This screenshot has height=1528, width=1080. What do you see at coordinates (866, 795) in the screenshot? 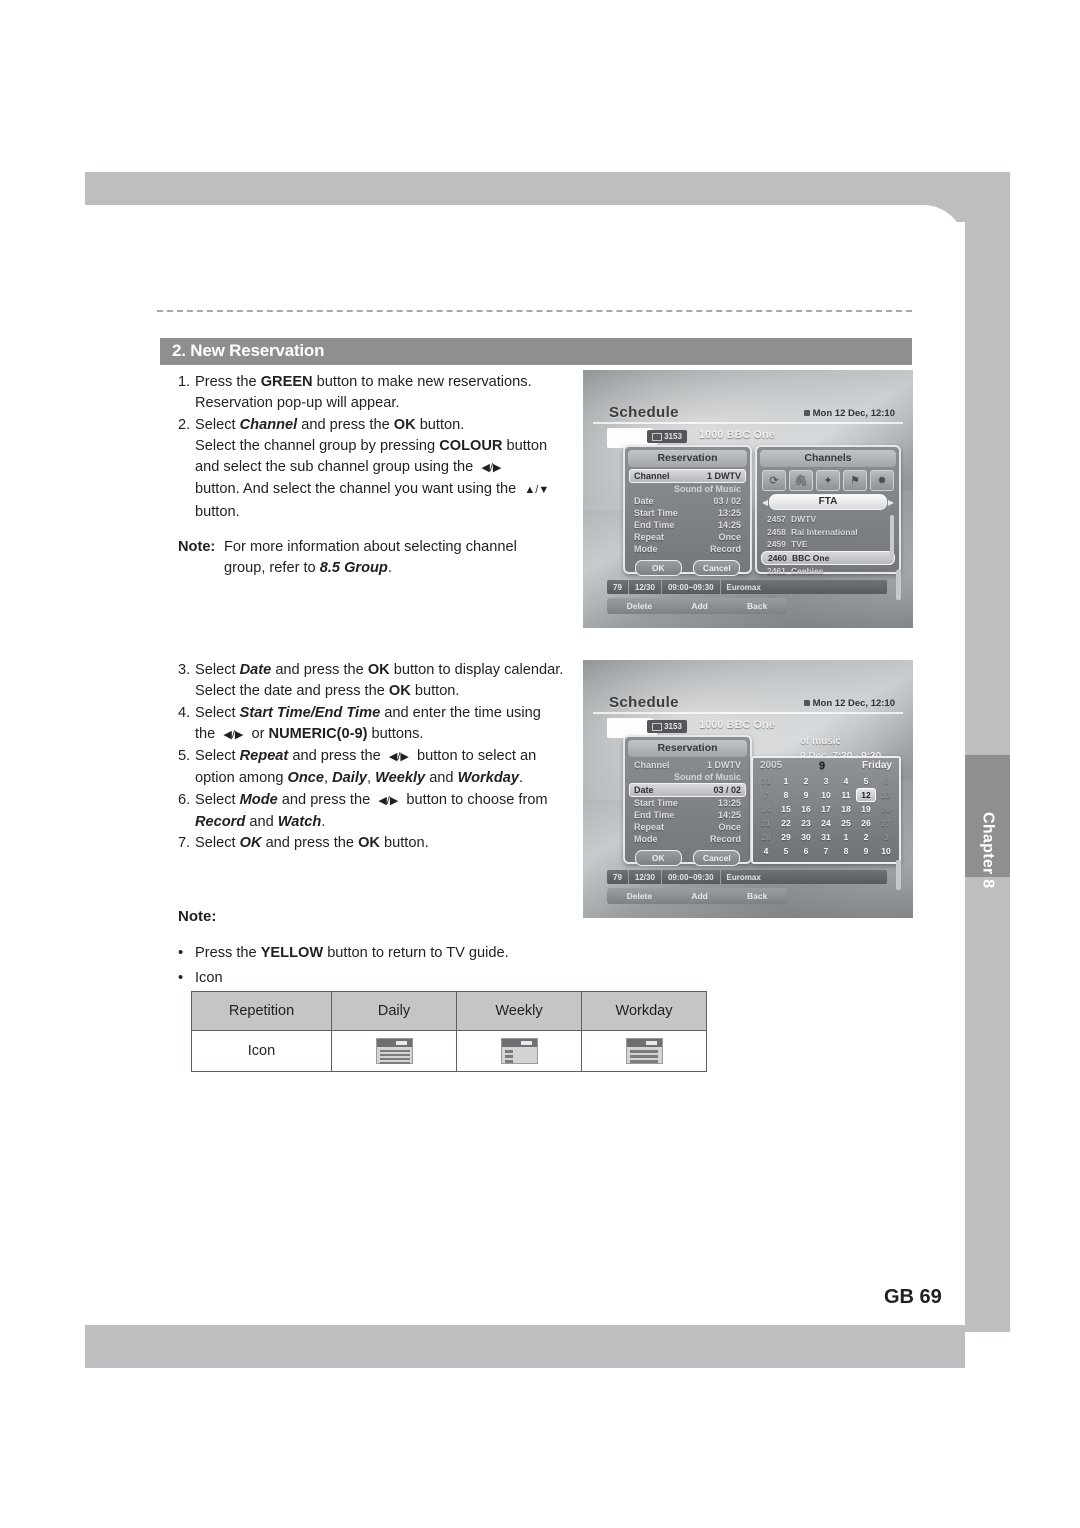
I see `calendar-day-selected: 12` at bounding box center [866, 795].